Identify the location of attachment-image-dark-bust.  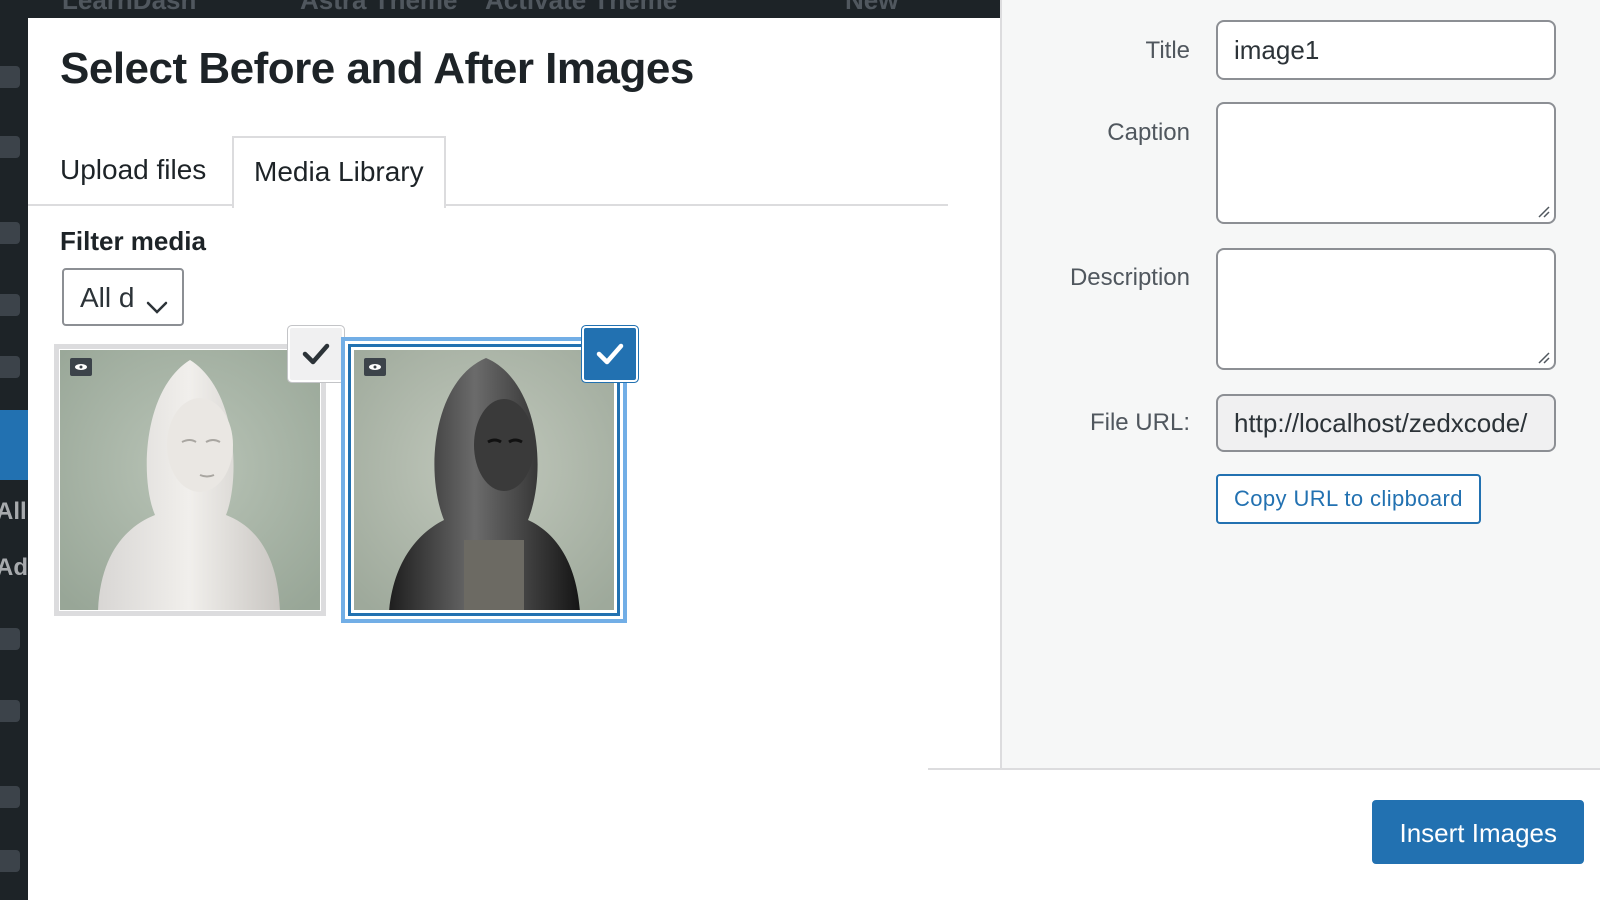
(484, 480).